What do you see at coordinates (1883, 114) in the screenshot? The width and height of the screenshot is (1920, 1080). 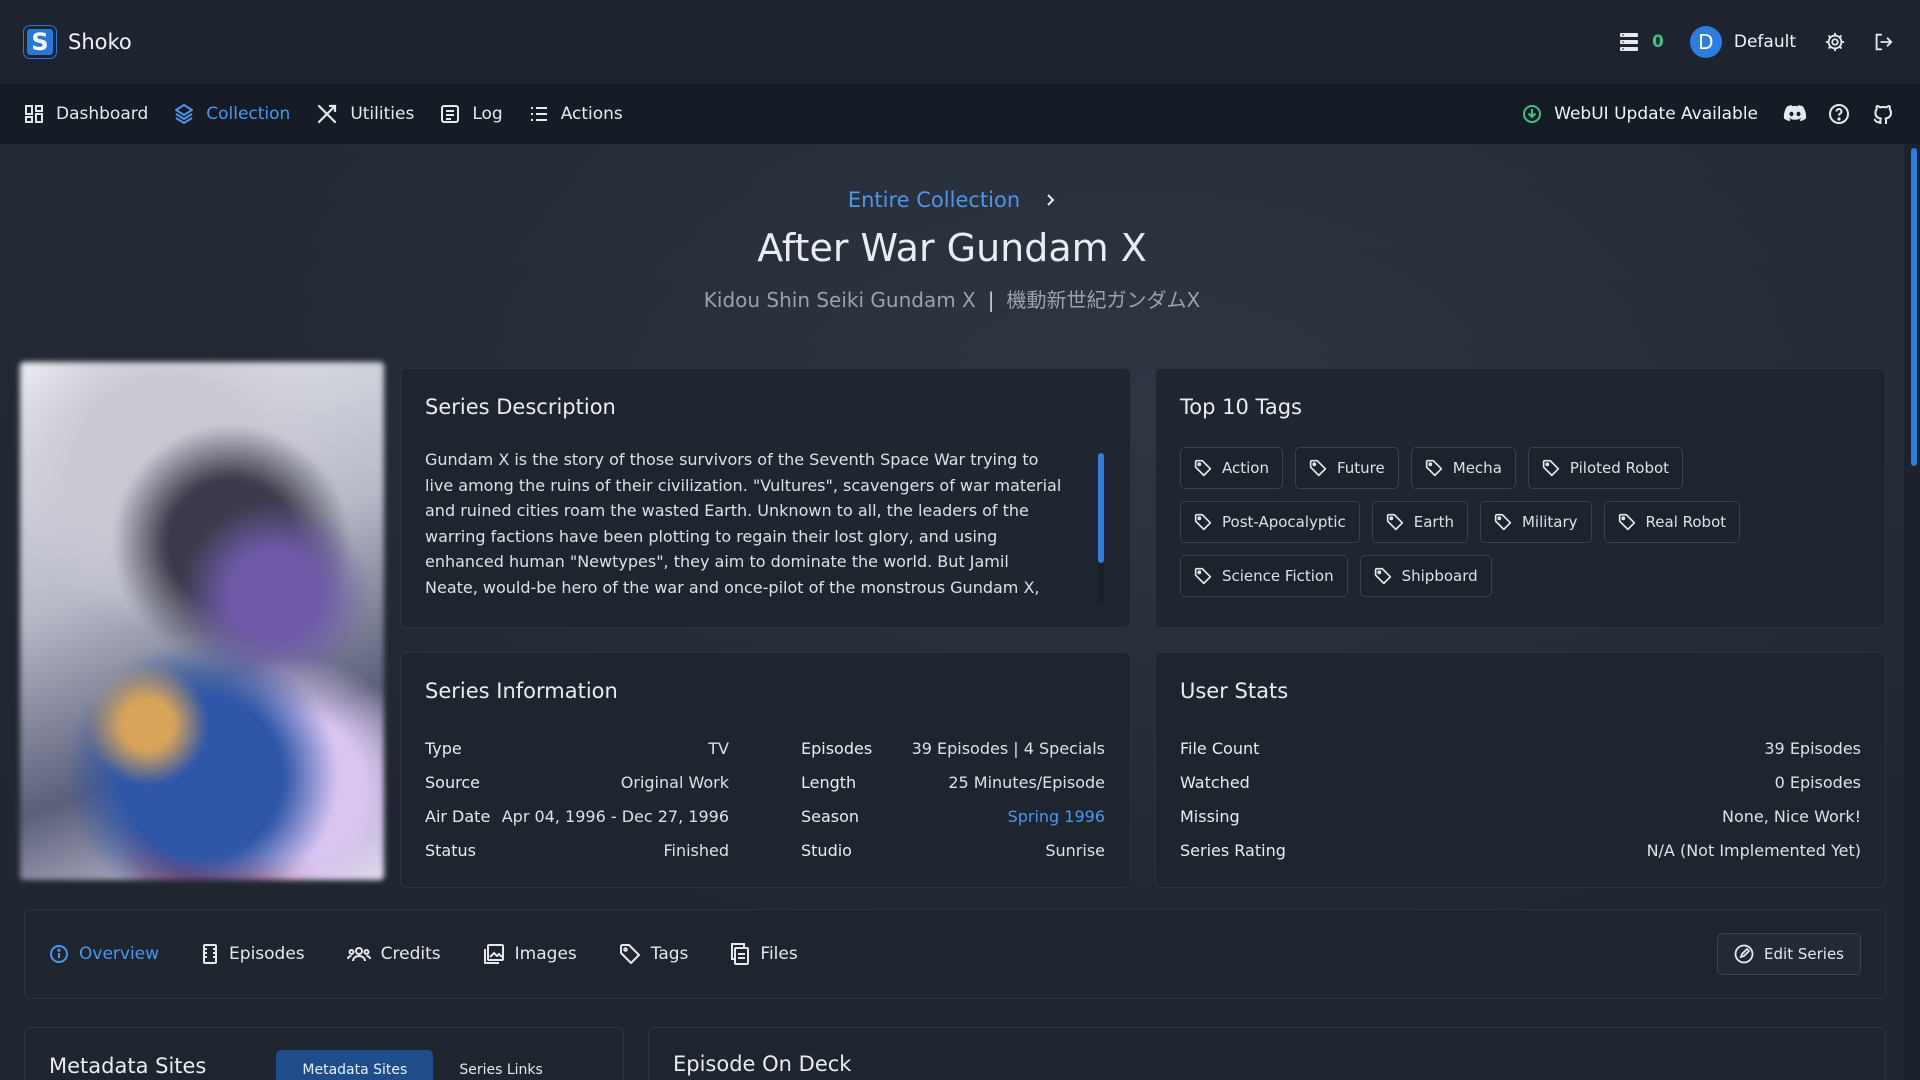 I see `github-icon` at bounding box center [1883, 114].